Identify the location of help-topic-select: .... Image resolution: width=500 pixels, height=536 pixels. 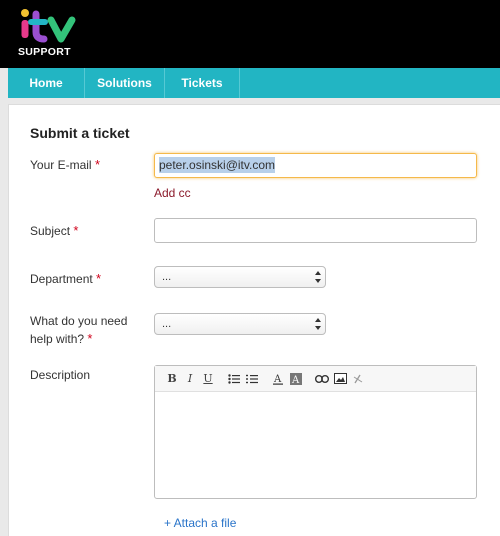
(240, 324).